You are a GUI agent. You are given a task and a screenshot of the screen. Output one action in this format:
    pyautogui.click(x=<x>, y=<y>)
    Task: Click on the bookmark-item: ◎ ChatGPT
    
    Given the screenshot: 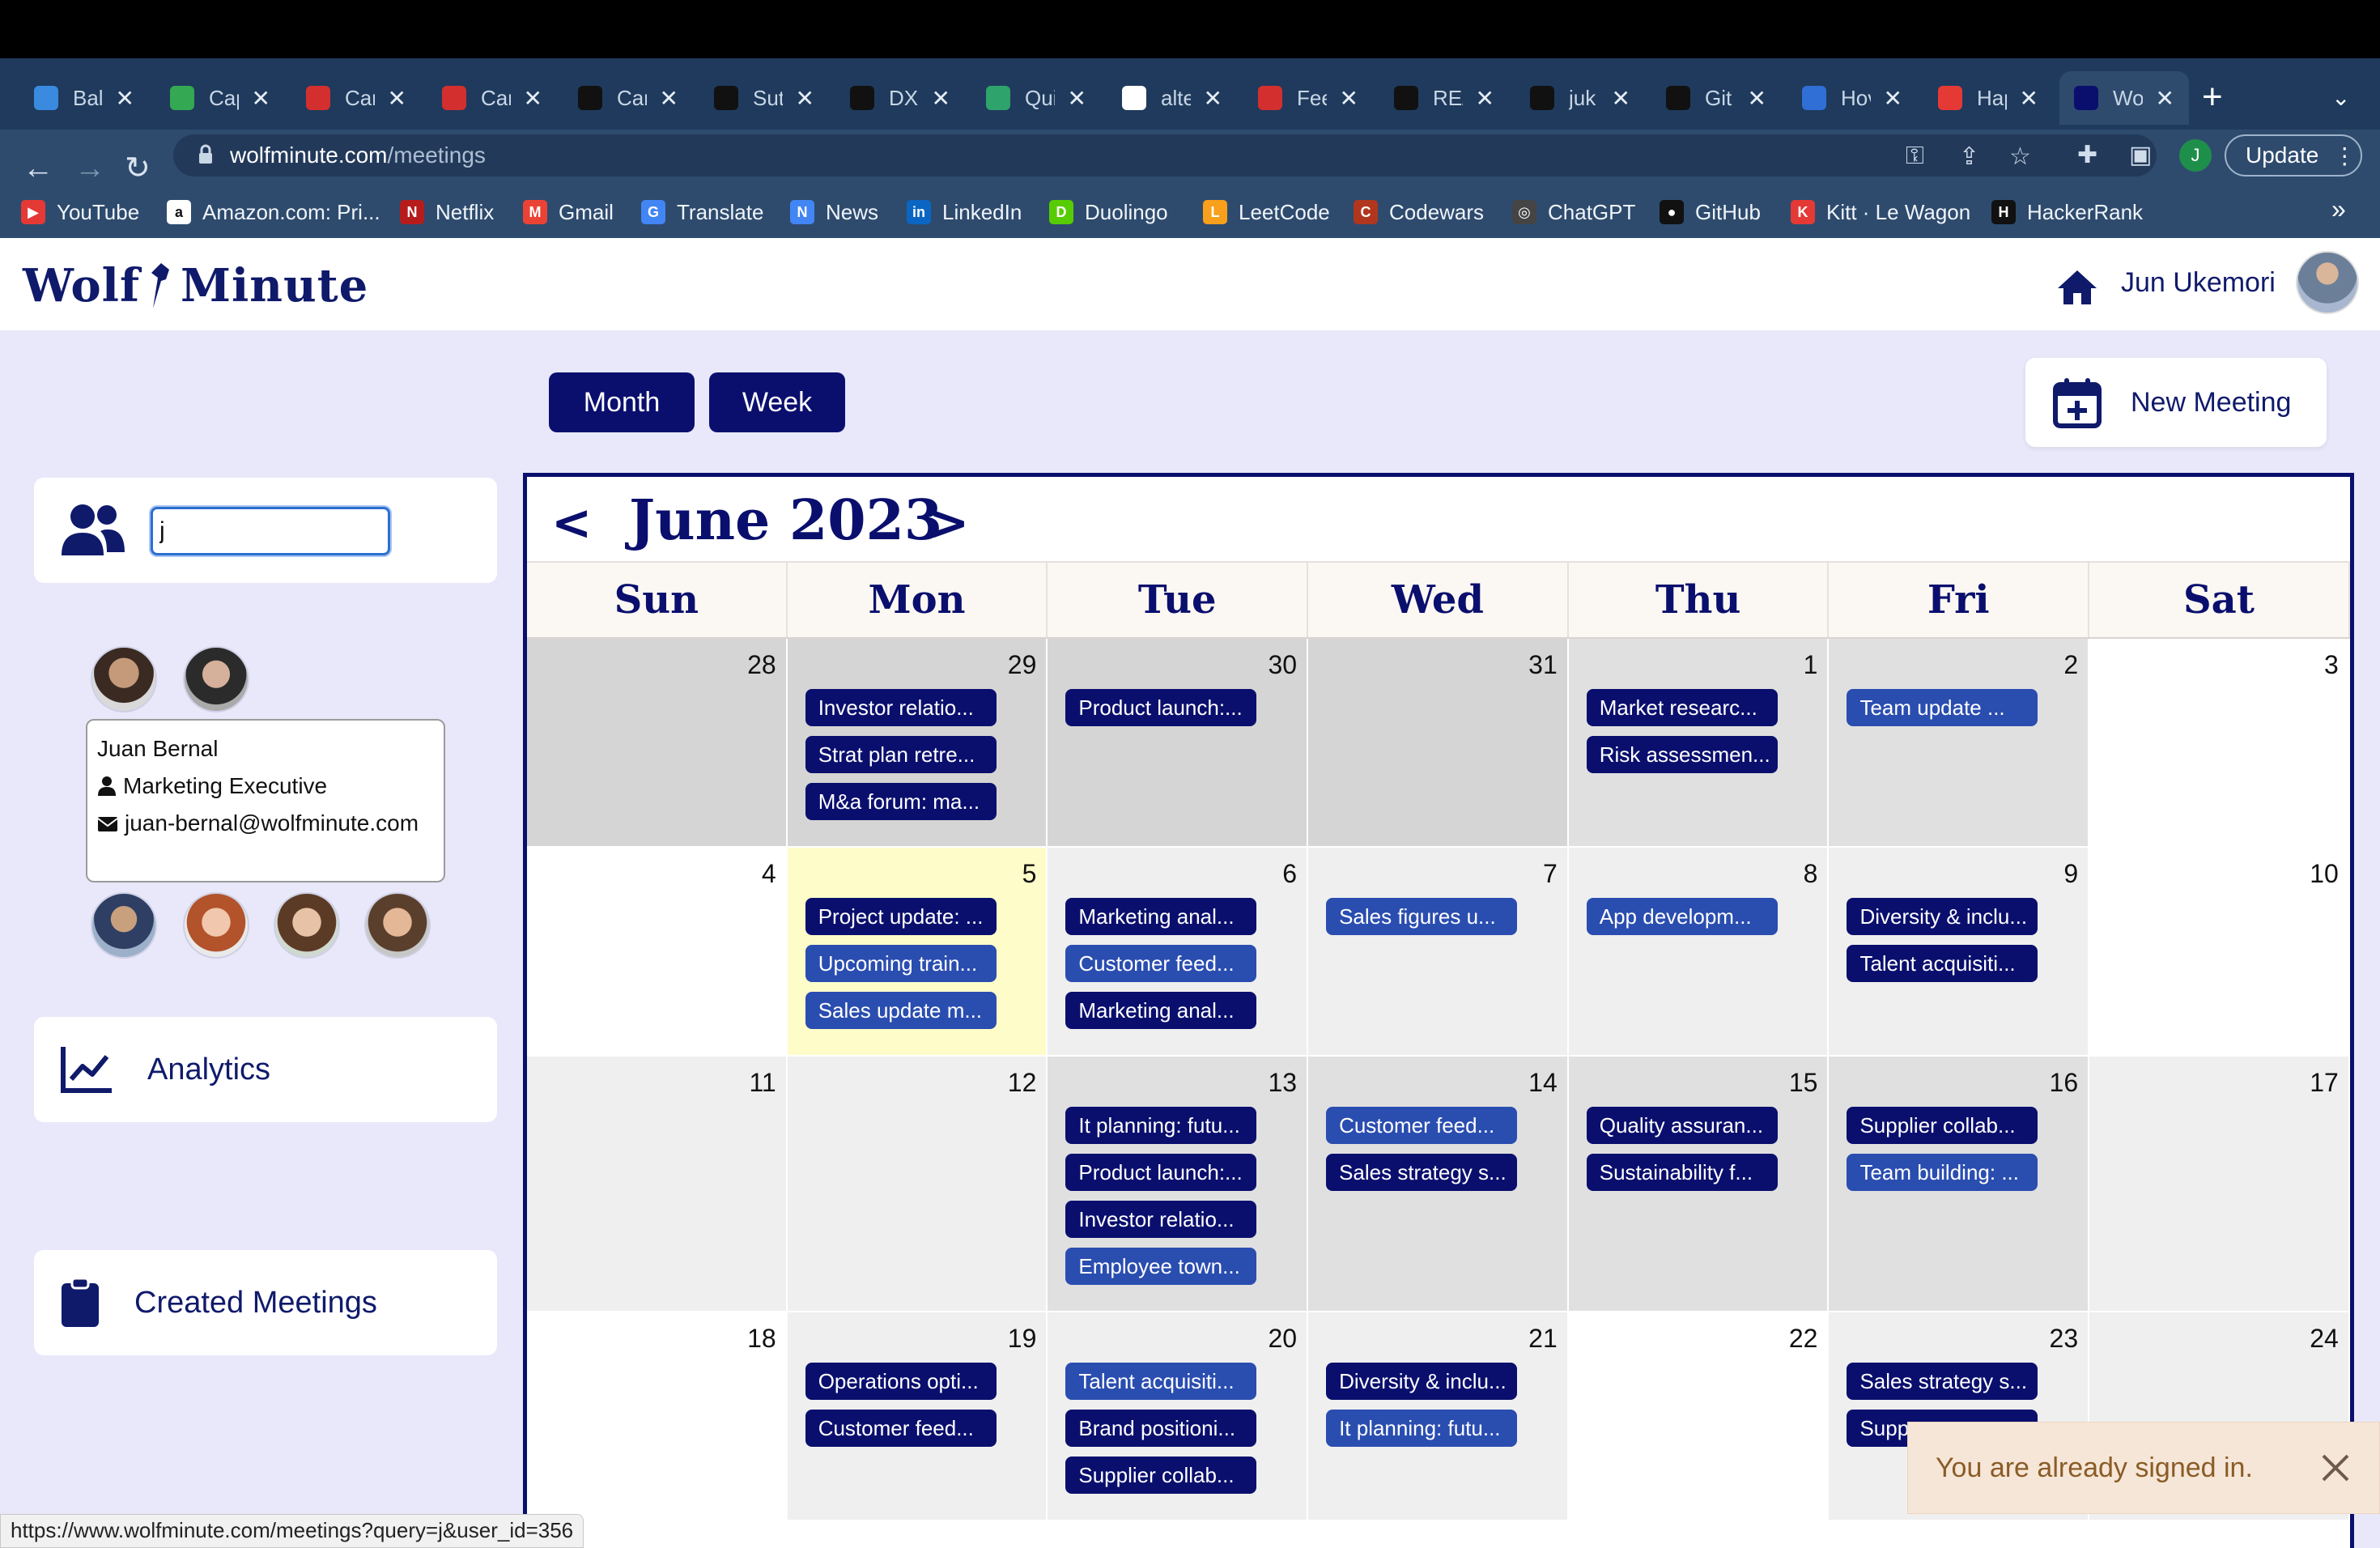 What is the action you would take?
    pyautogui.click(x=1573, y=212)
    